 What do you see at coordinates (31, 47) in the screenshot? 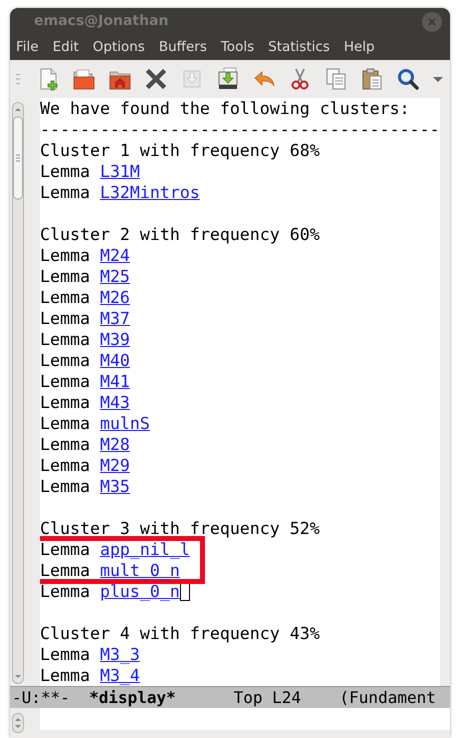
I see `menu-item: File` at bounding box center [31, 47].